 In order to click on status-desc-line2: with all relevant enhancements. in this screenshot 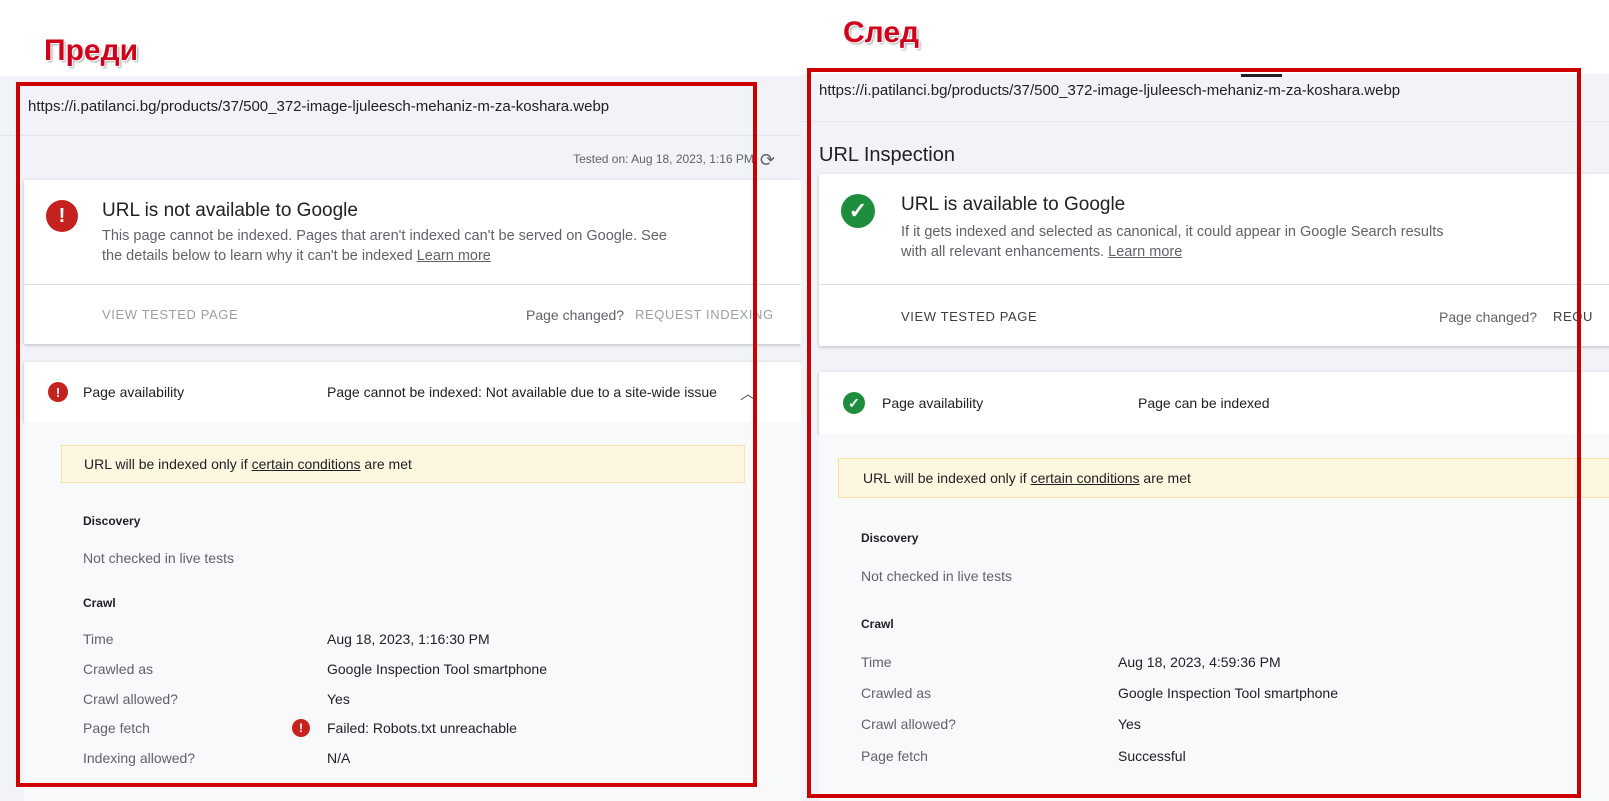, I will do `click(1003, 252)`.